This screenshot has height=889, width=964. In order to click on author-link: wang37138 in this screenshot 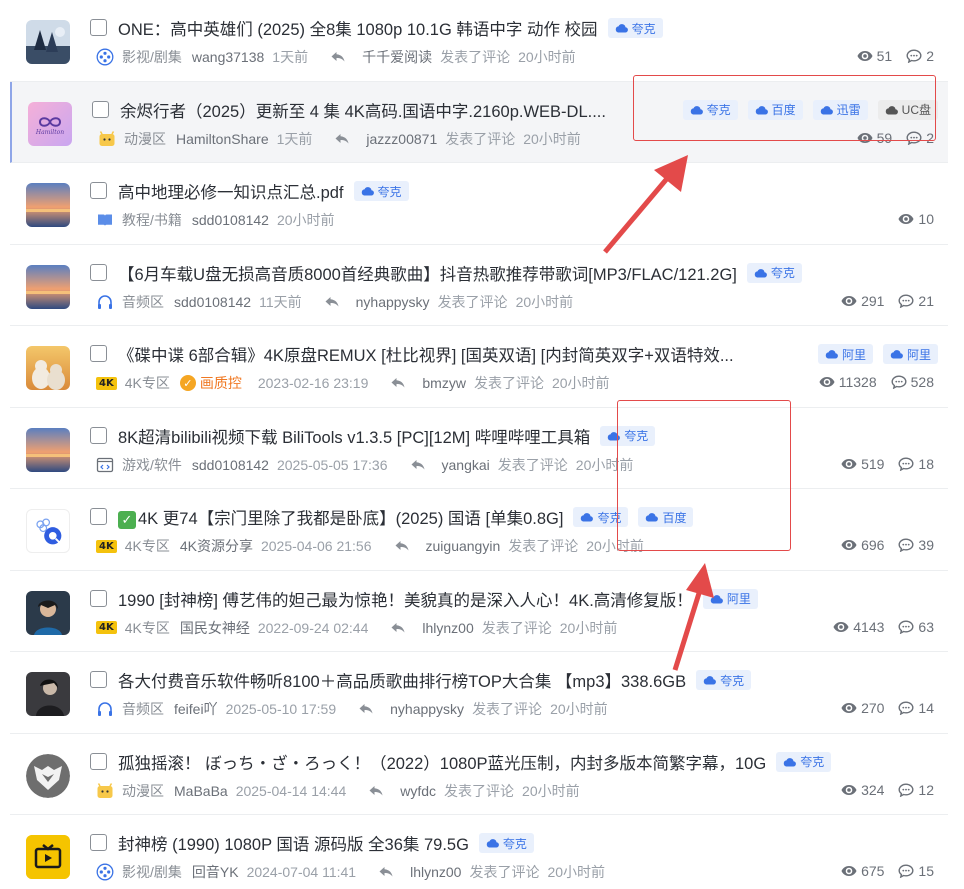, I will do `click(228, 57)`.